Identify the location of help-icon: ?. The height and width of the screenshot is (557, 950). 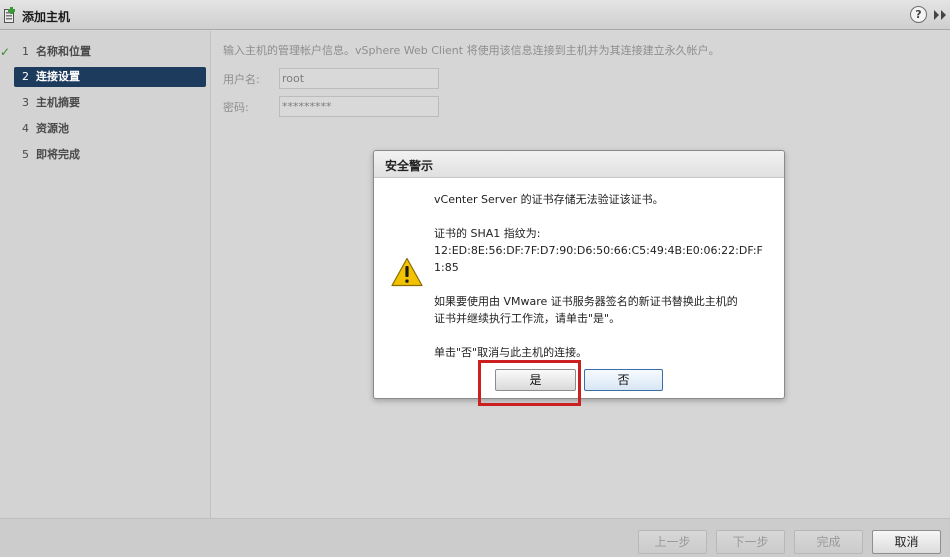
(918, 14).